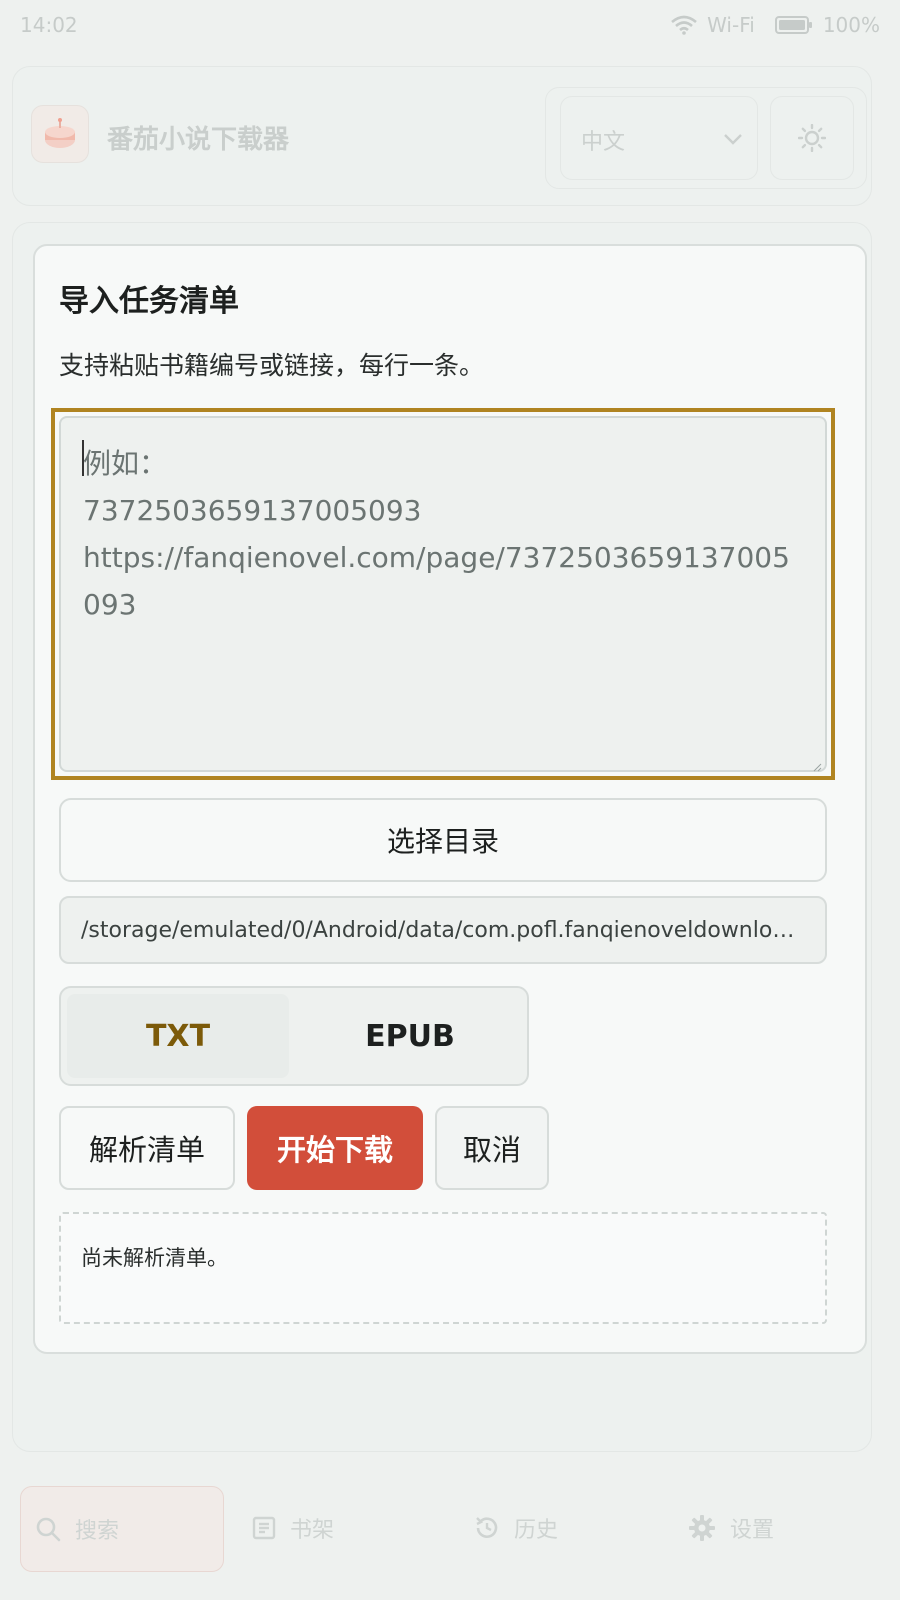 The height and width of the screenshot is (1600, 900). I want to click on parse-list-button: 解析清单, so click(147, 1148).